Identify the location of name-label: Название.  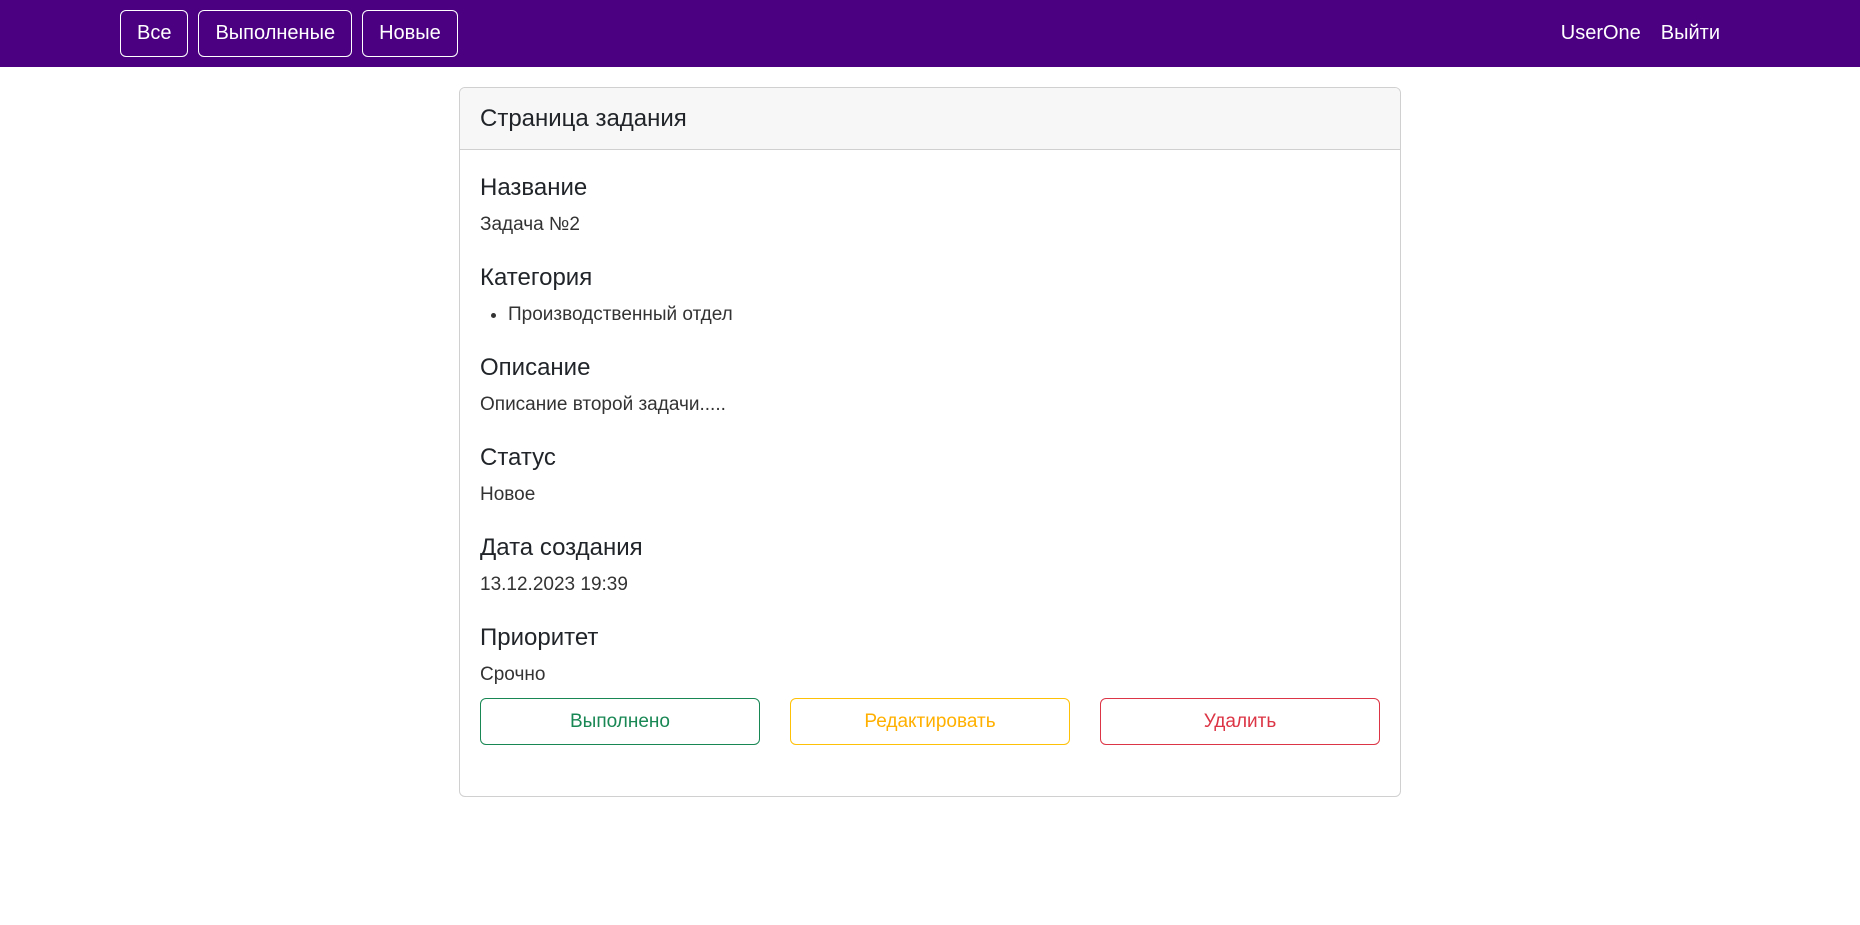
(534, 187).